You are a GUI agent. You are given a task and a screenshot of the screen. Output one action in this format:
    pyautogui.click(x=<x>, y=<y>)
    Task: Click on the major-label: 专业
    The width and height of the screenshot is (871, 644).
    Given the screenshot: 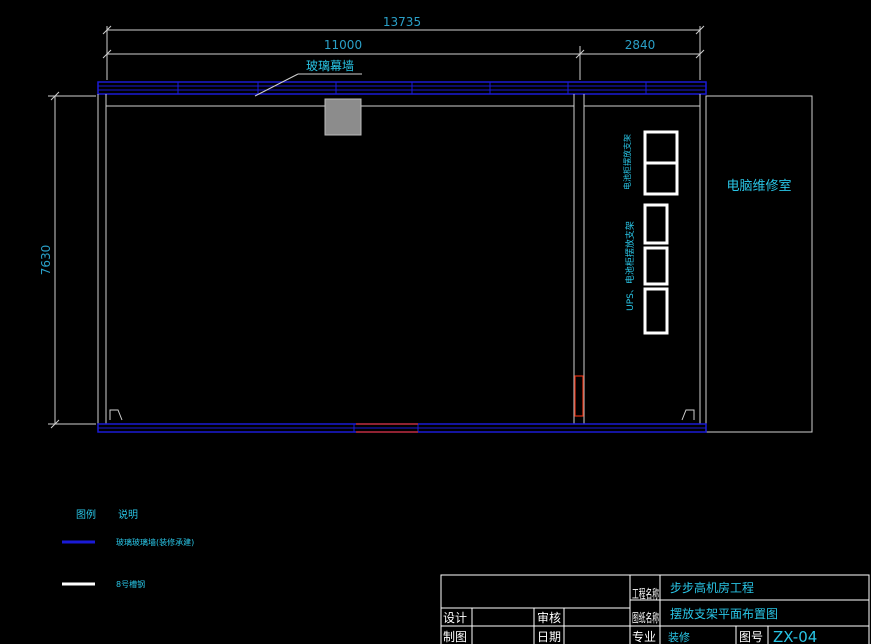 What is the action you would take?
    pyautogui.click(x=644, y=636)
    